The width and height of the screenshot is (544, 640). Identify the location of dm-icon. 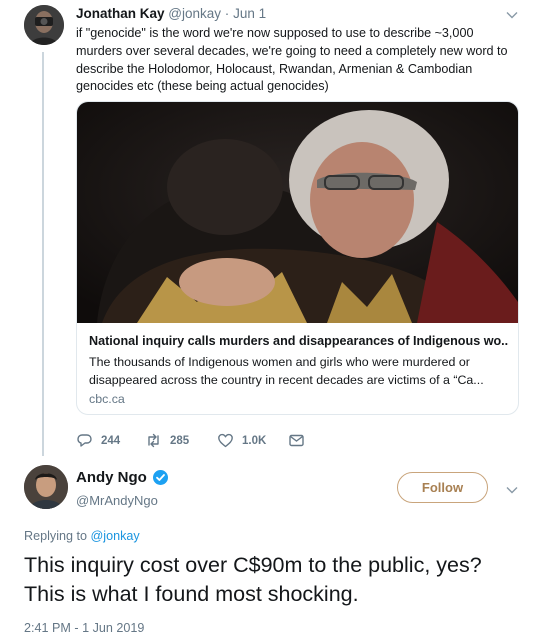
(296, 440).